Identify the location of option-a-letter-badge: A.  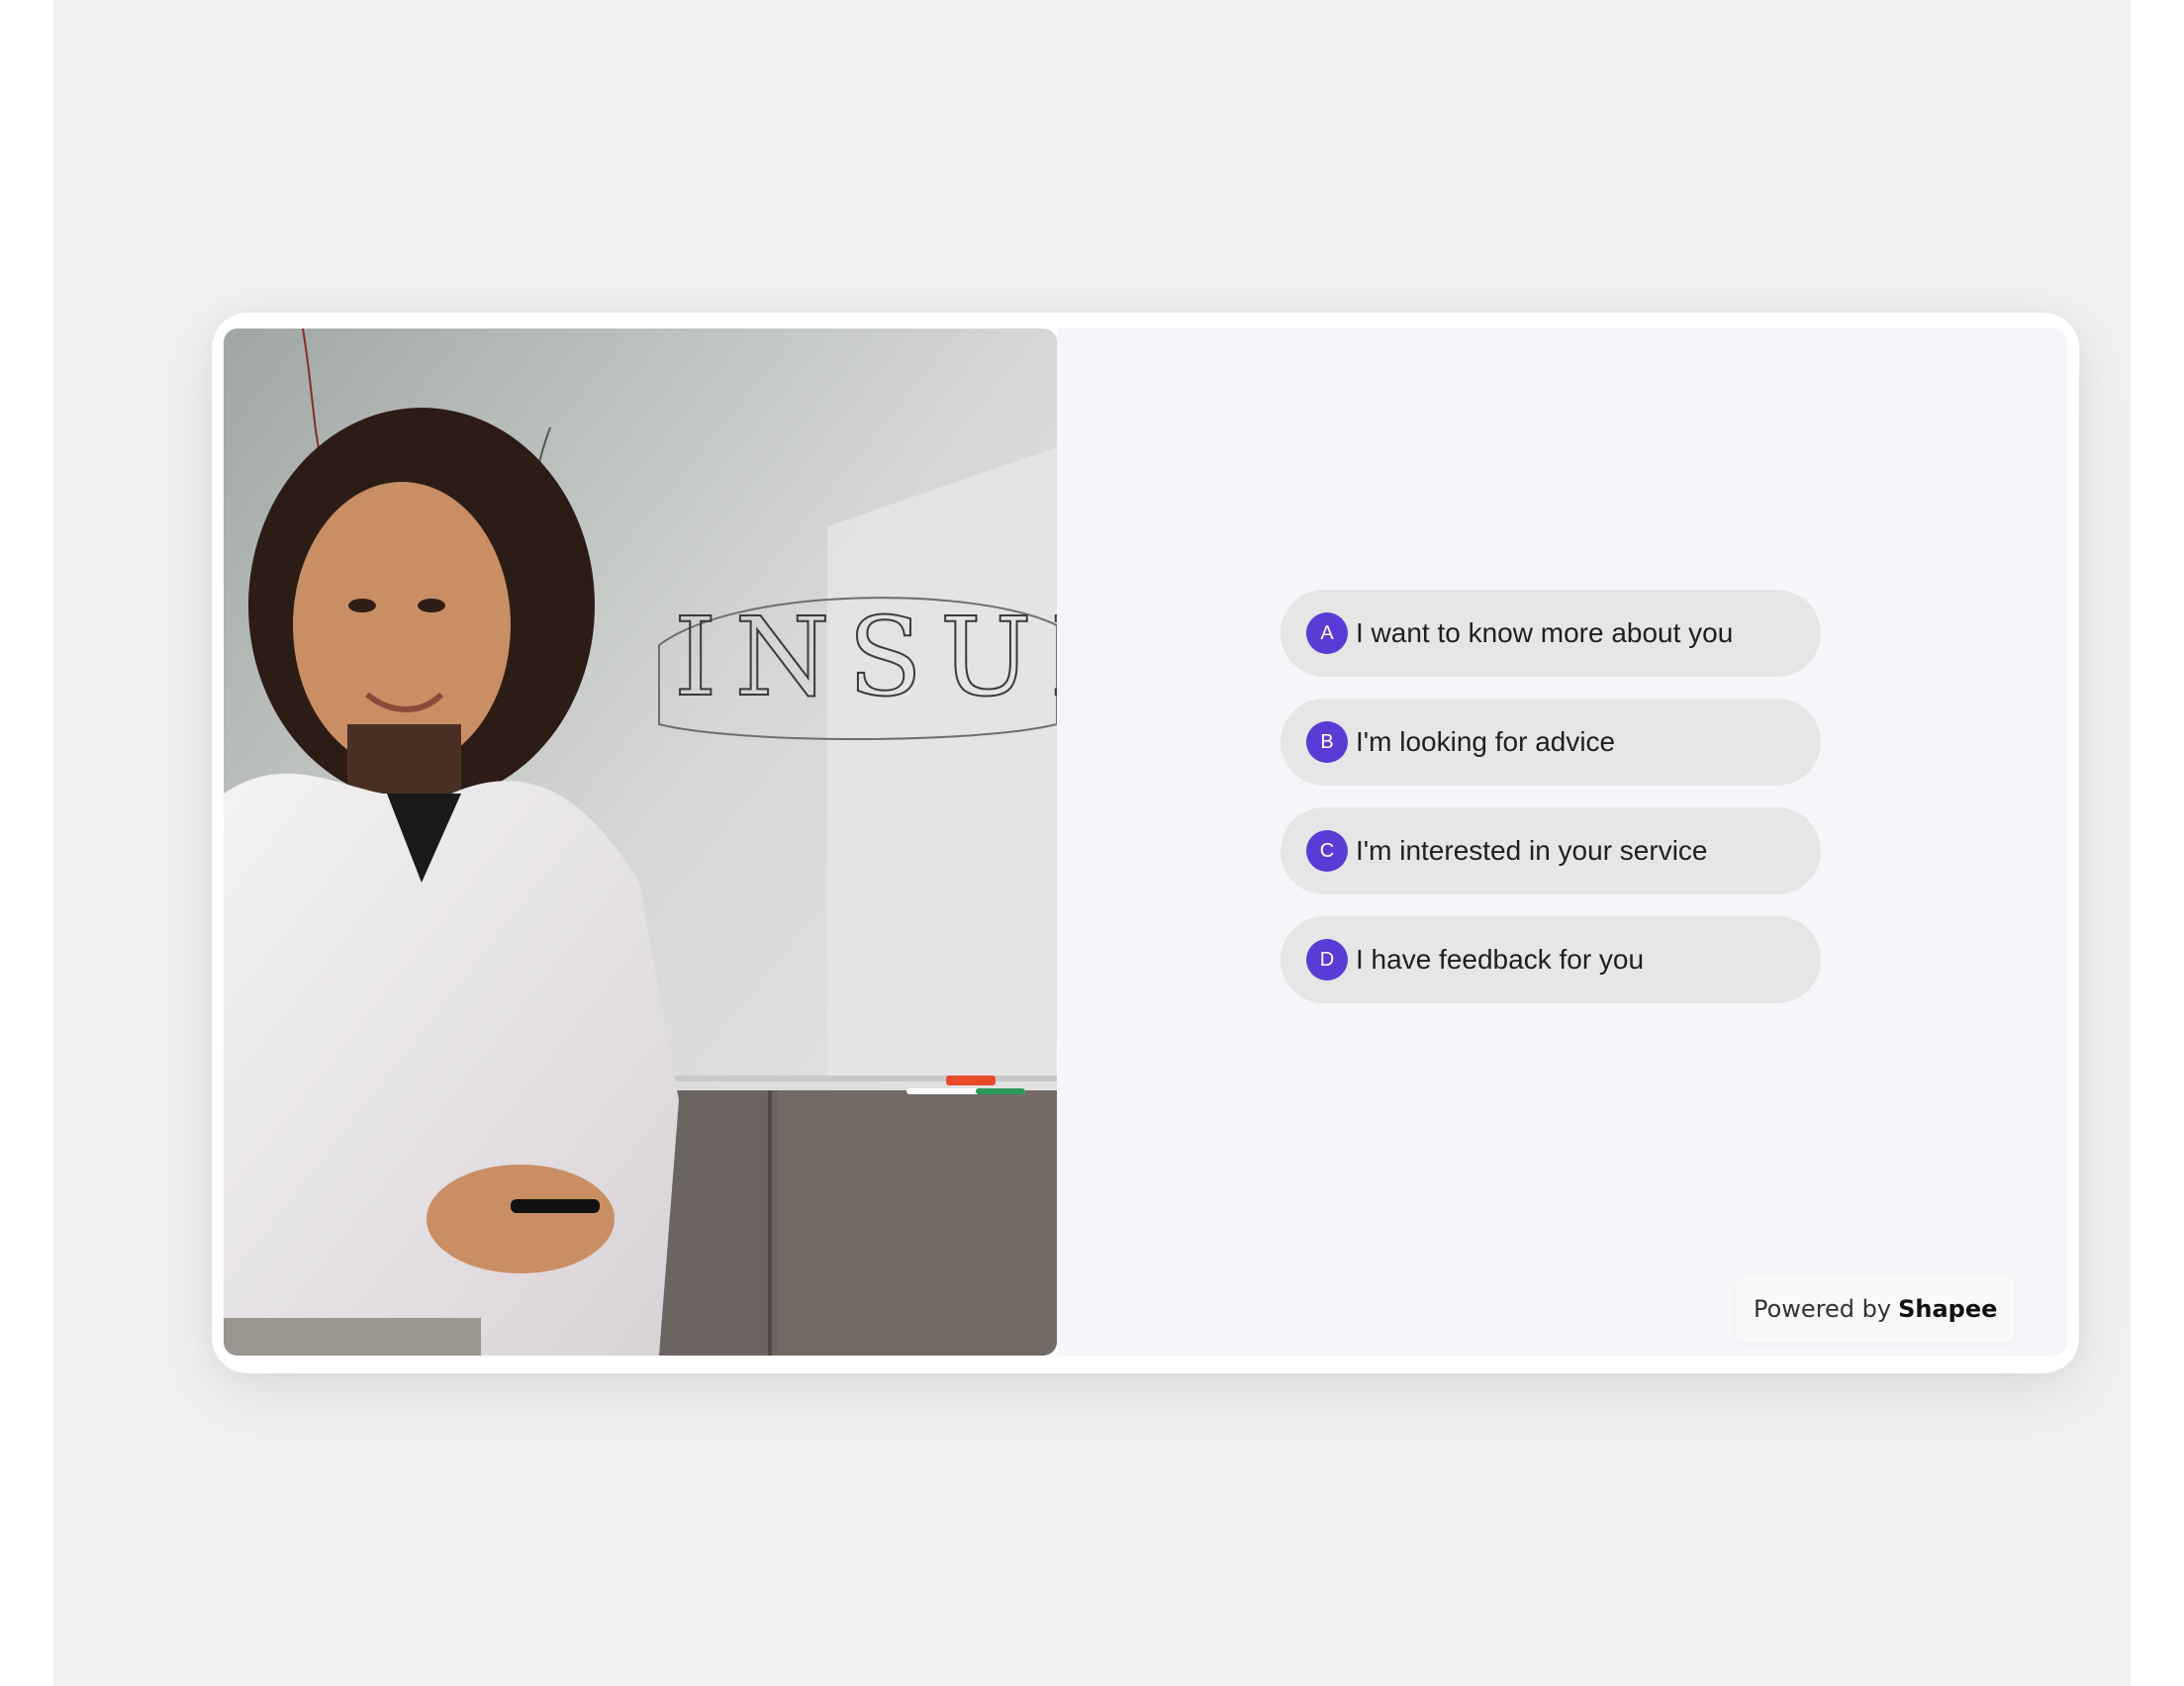
(1327, 633).